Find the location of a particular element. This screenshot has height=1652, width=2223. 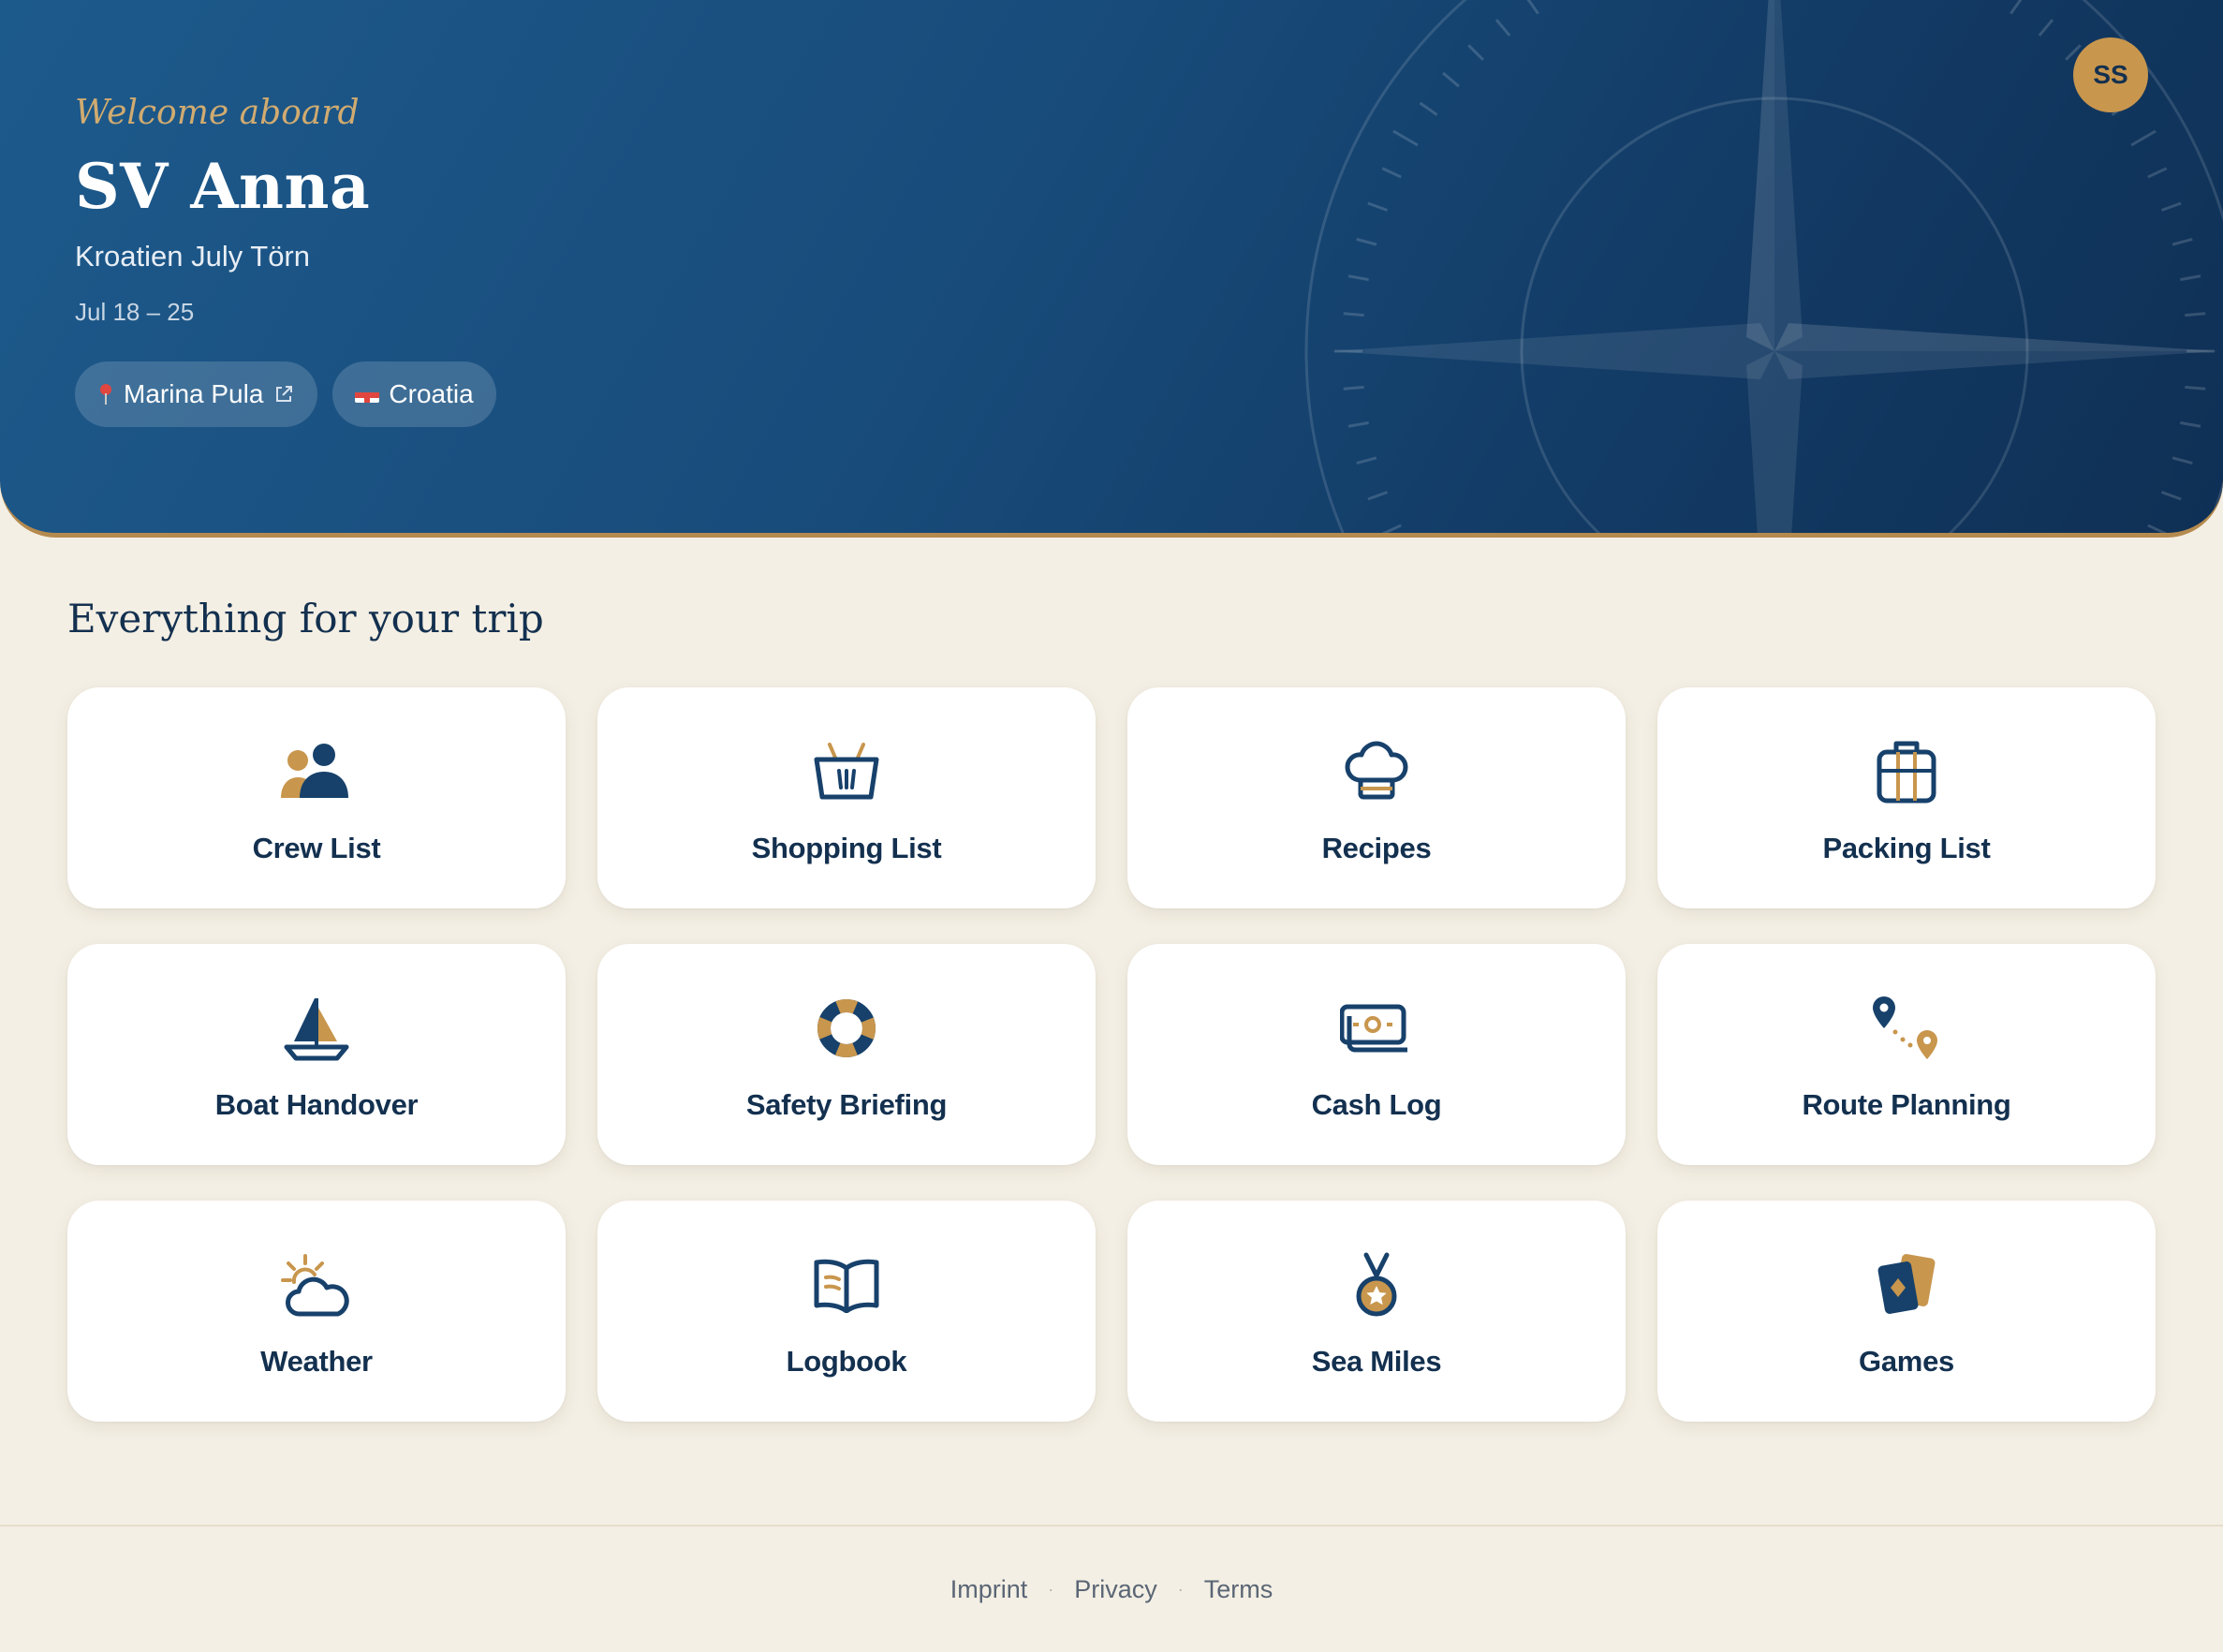

tile-label: Cash Log is located at coordinates (1377, 1104).